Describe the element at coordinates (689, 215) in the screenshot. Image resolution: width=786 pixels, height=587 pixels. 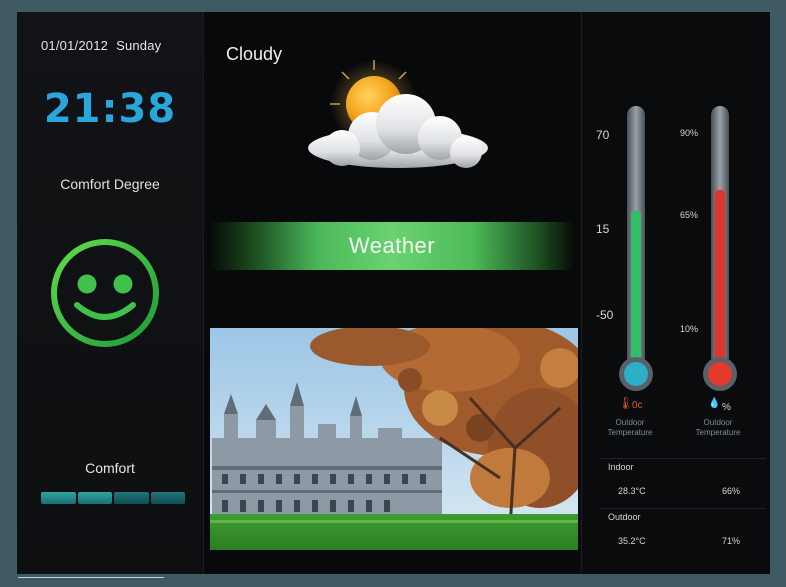
I see `humidity-scale-mid: 65%` at that location.